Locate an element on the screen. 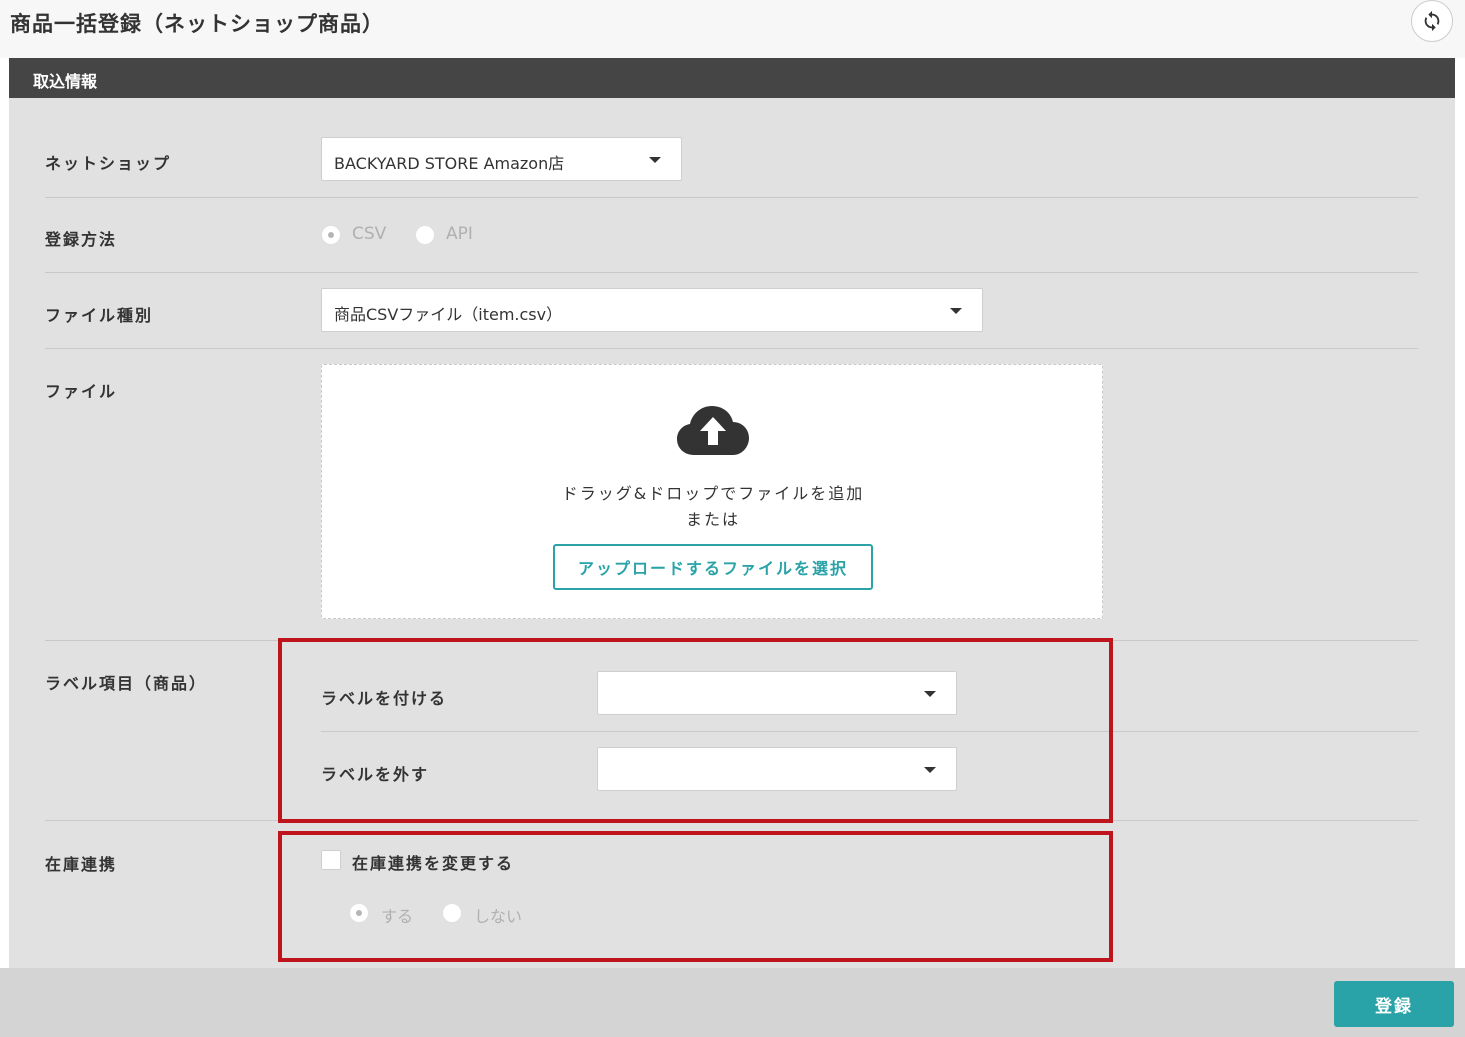 The width and height of the screenshot is (1465, 1037). method-radio-csv is located at coordinates (331, 235).